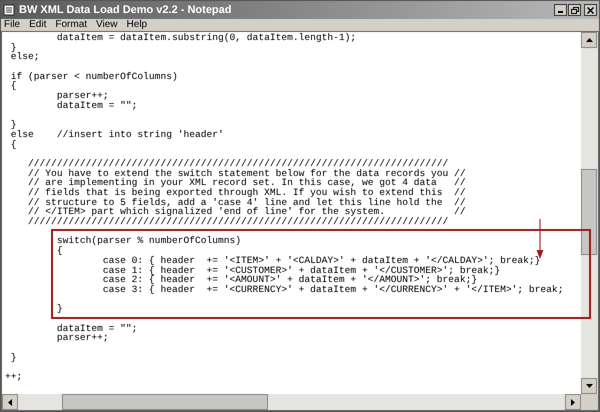  Describe the element at coordinates (37, 25) in the screenshot. I see `menu-item: Edit` at that location.